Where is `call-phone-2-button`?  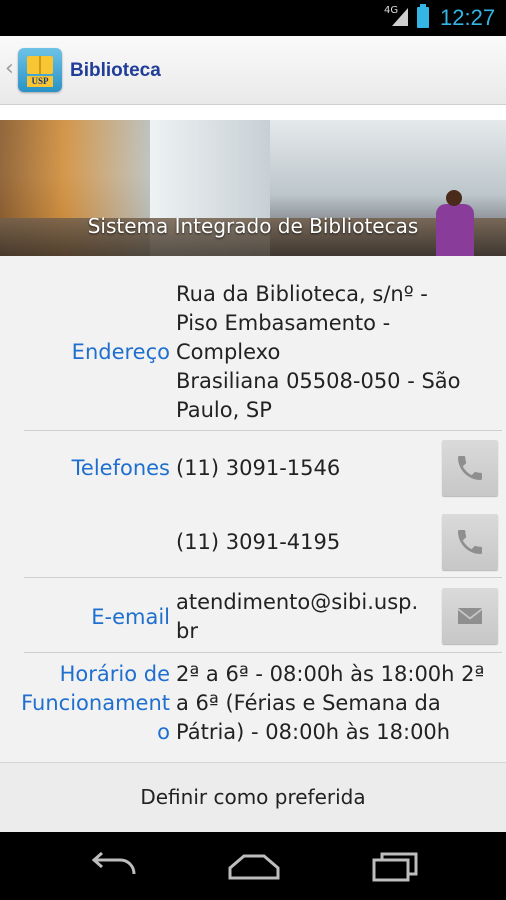 call-phone-2-button is located at coordinates (470, 542).